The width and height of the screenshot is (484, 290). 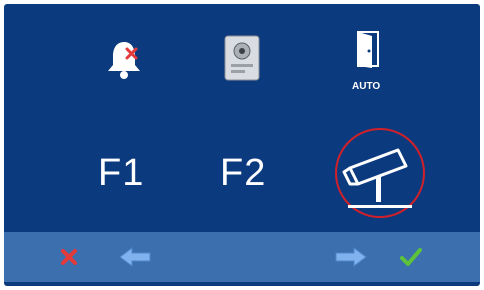 What do you see at coordinates (366, 86) in the screenshot?
I see `auto-label: AUTO` at bounding box center [366, 86].